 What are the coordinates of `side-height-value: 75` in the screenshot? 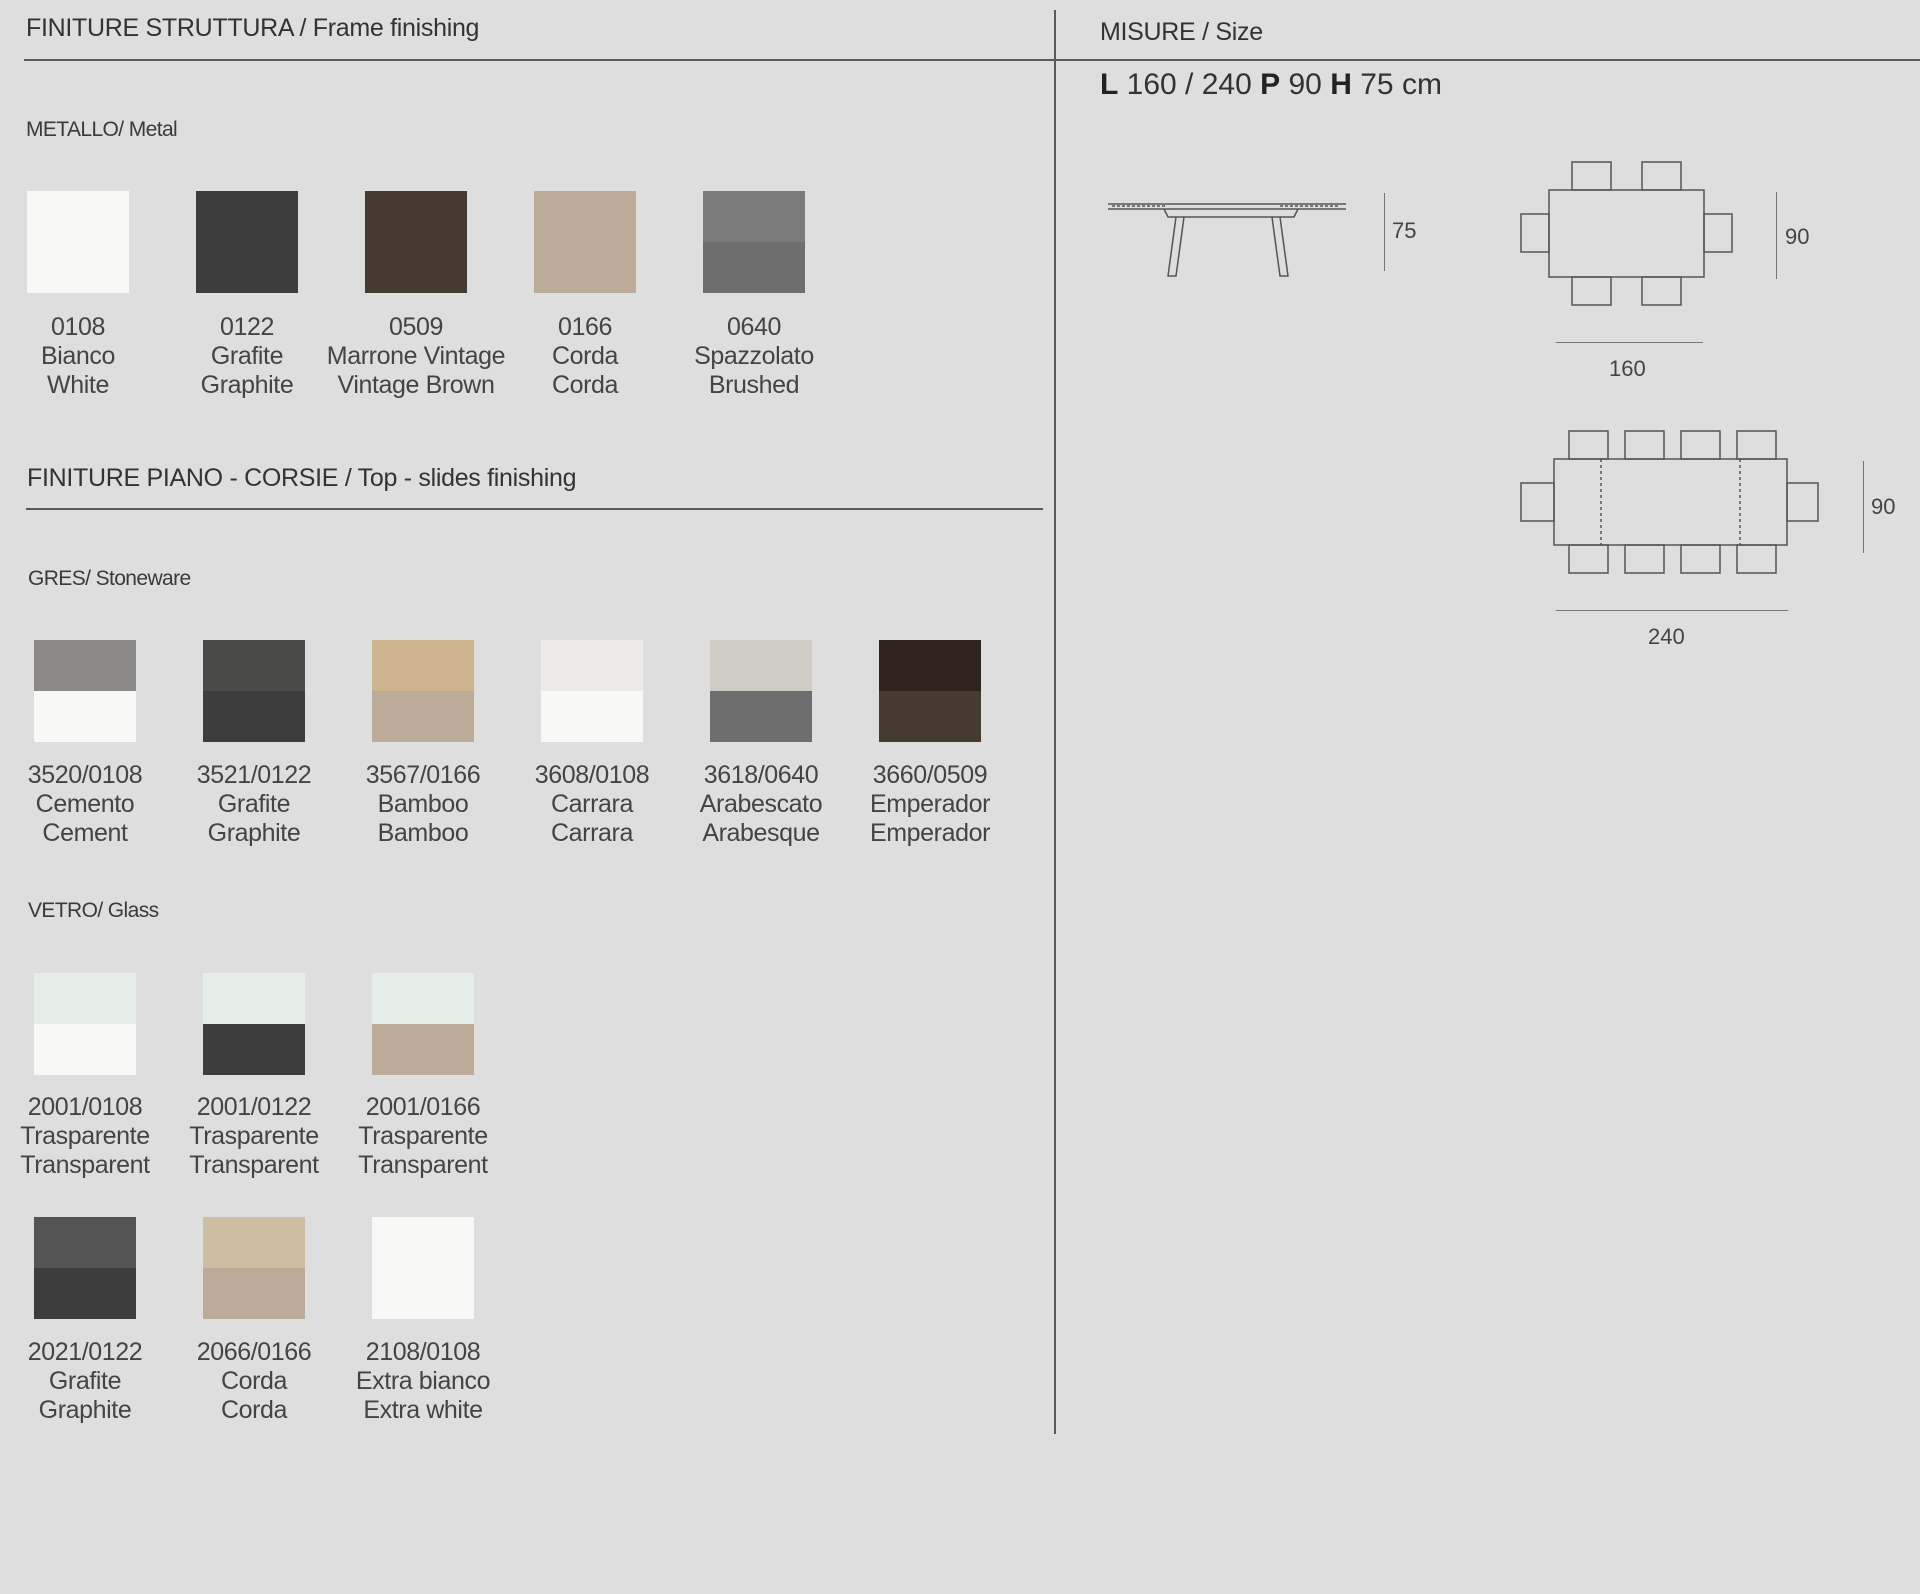 It's located at (1404, 230).